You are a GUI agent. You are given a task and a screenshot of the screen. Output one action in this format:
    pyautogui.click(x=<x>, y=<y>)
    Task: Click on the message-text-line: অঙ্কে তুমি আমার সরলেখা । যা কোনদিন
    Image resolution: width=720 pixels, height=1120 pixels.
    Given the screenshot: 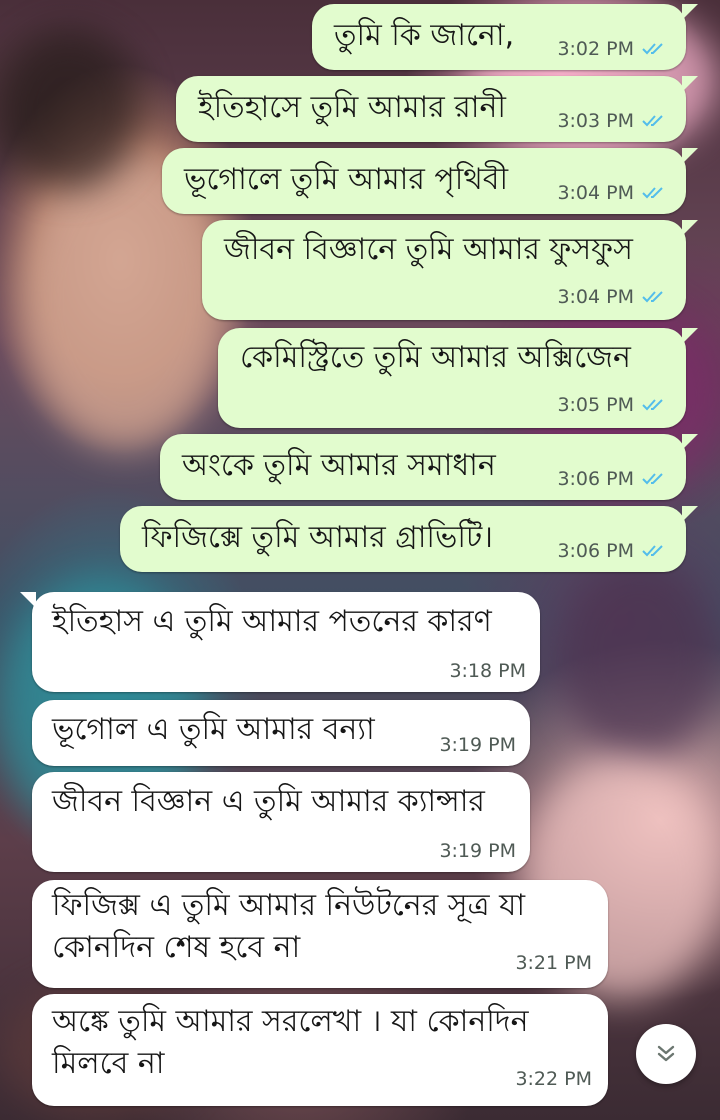 What is the action you would take?
    pyautogui.click(x=290, y=1021)
    